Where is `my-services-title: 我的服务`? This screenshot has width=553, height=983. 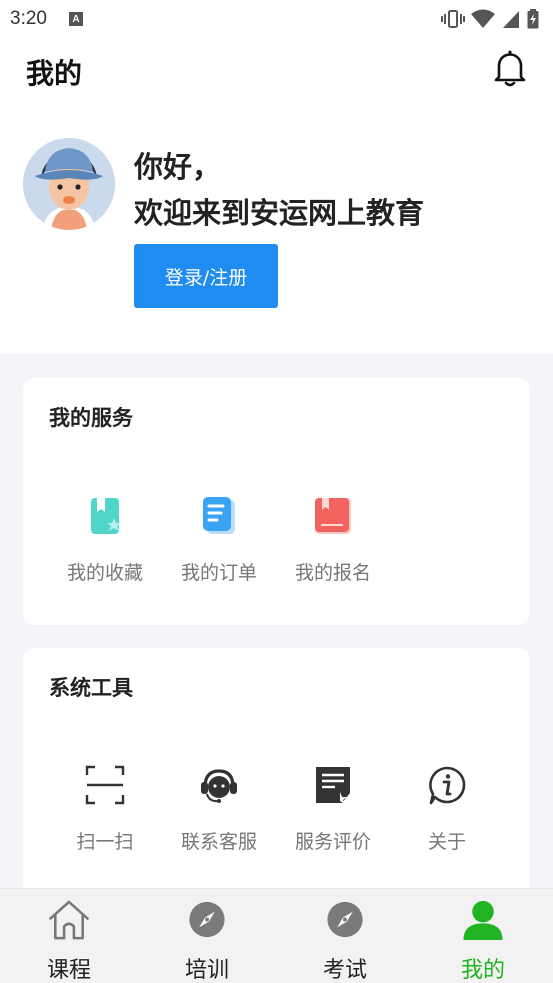 my-services-title: 我的服务 is located at coordinates (91, 418).